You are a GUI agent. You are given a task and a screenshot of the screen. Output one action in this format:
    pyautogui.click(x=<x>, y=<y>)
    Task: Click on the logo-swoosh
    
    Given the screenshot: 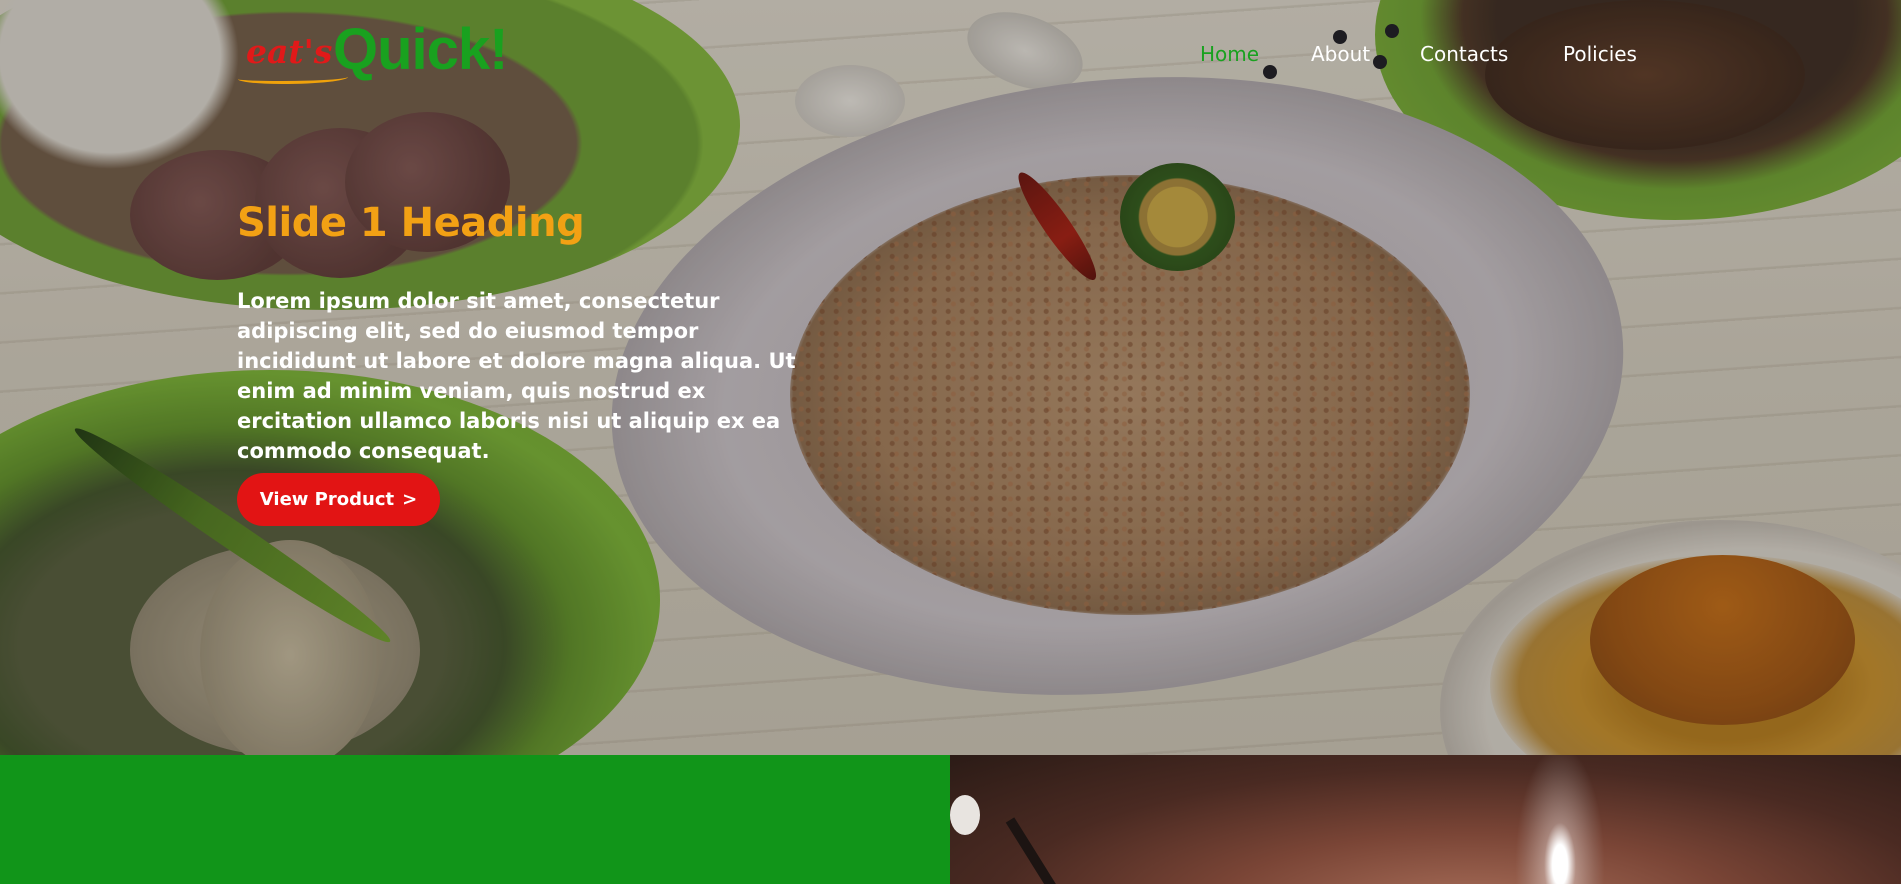 What is the action you would take?
    pyautogui.click(x=293, y=78)
    